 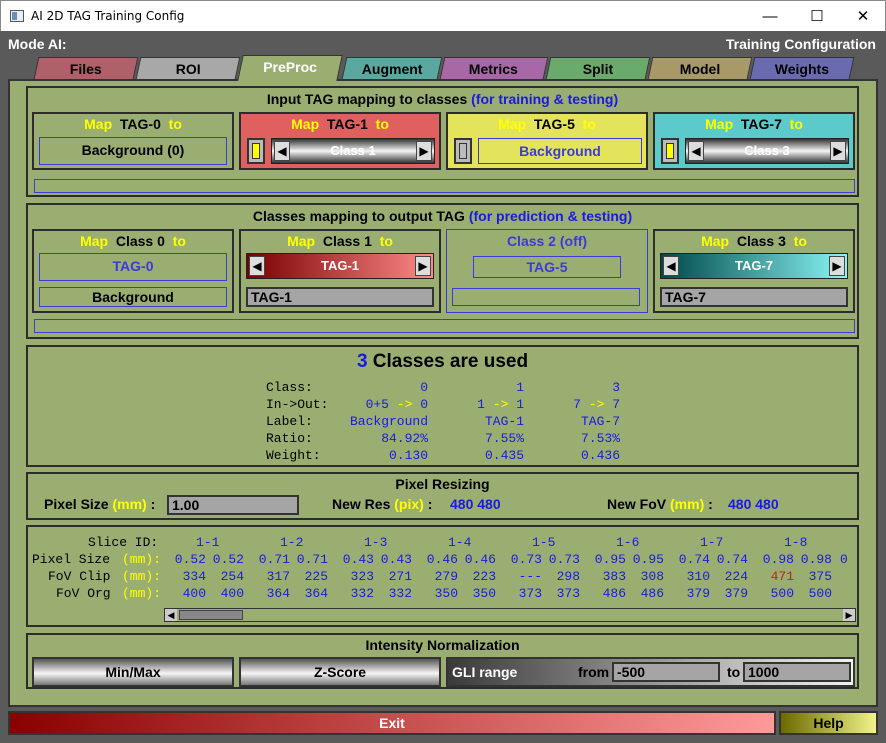 I want to click on tag7-class-stepper: ◀ Class 3 ▶, so click(x=767, y=151).